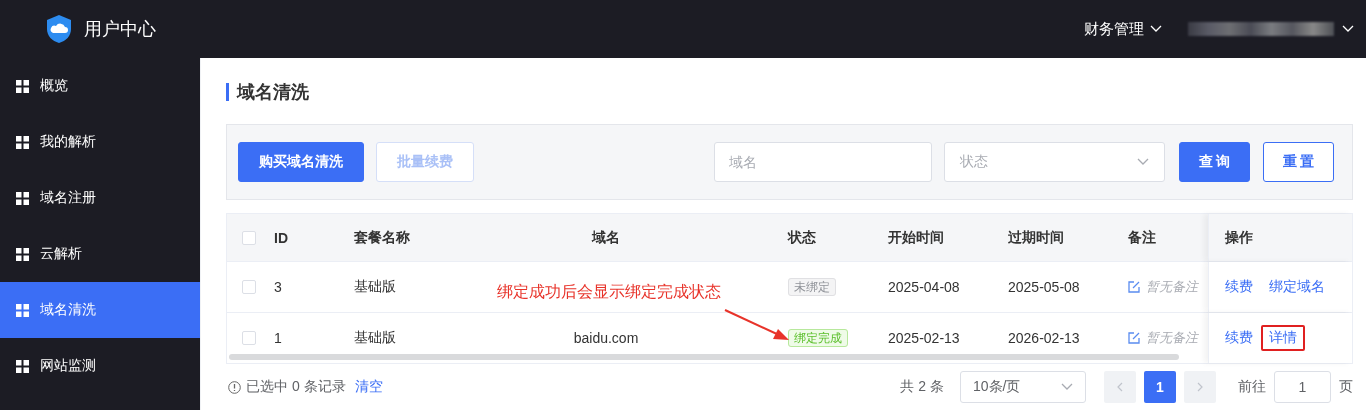 The image size is (1366, 410). What do you see at coordinates (120, 29) in the screenshot?
I see `app-title: 用户中心` at bounding box center [120, 29].